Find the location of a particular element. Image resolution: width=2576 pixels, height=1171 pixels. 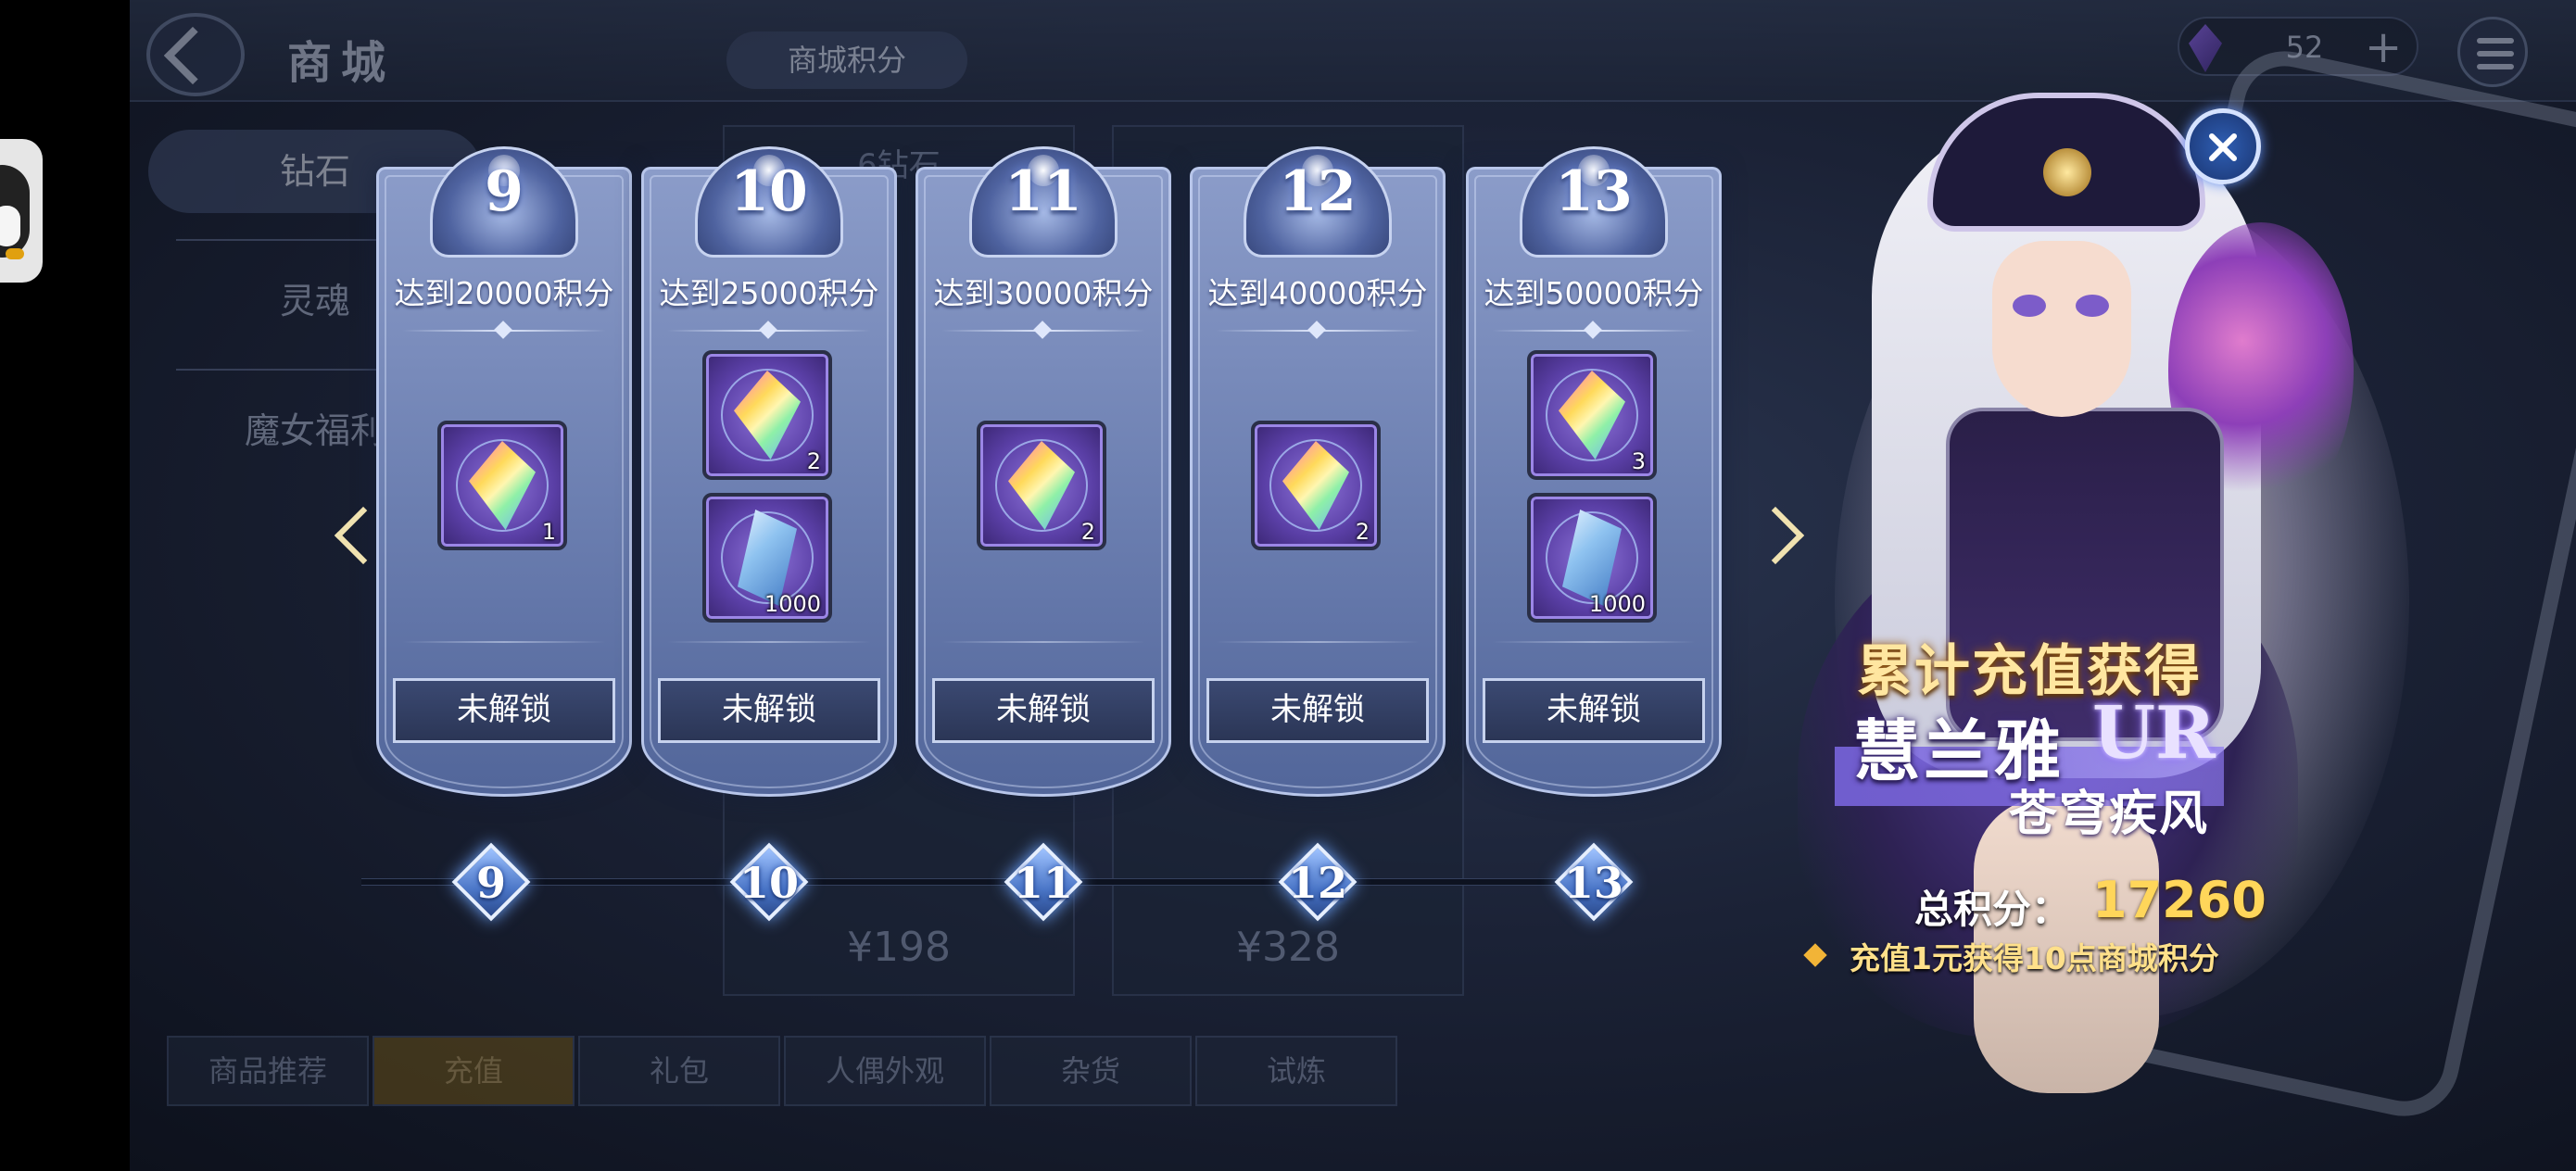

reward-requirement: 达到40000积分 is located at coordinates (1318, 293).